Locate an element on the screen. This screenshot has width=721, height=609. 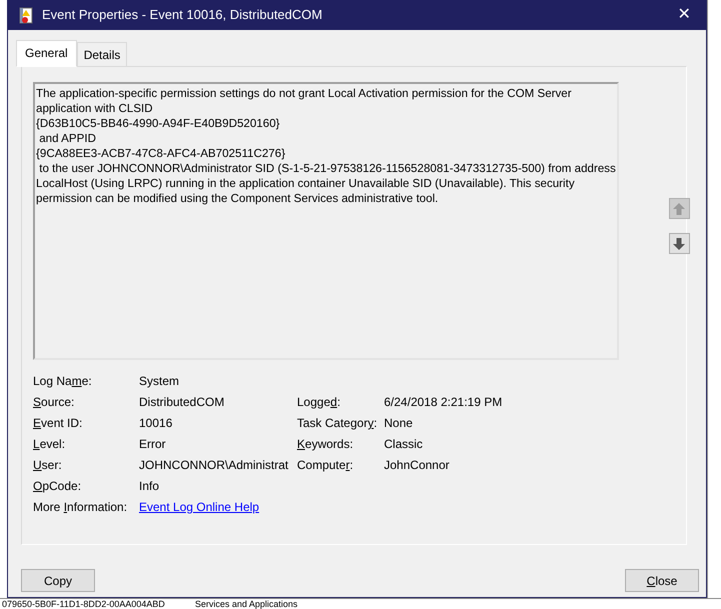
field-label: Level: is located at coordinates (49, 444).